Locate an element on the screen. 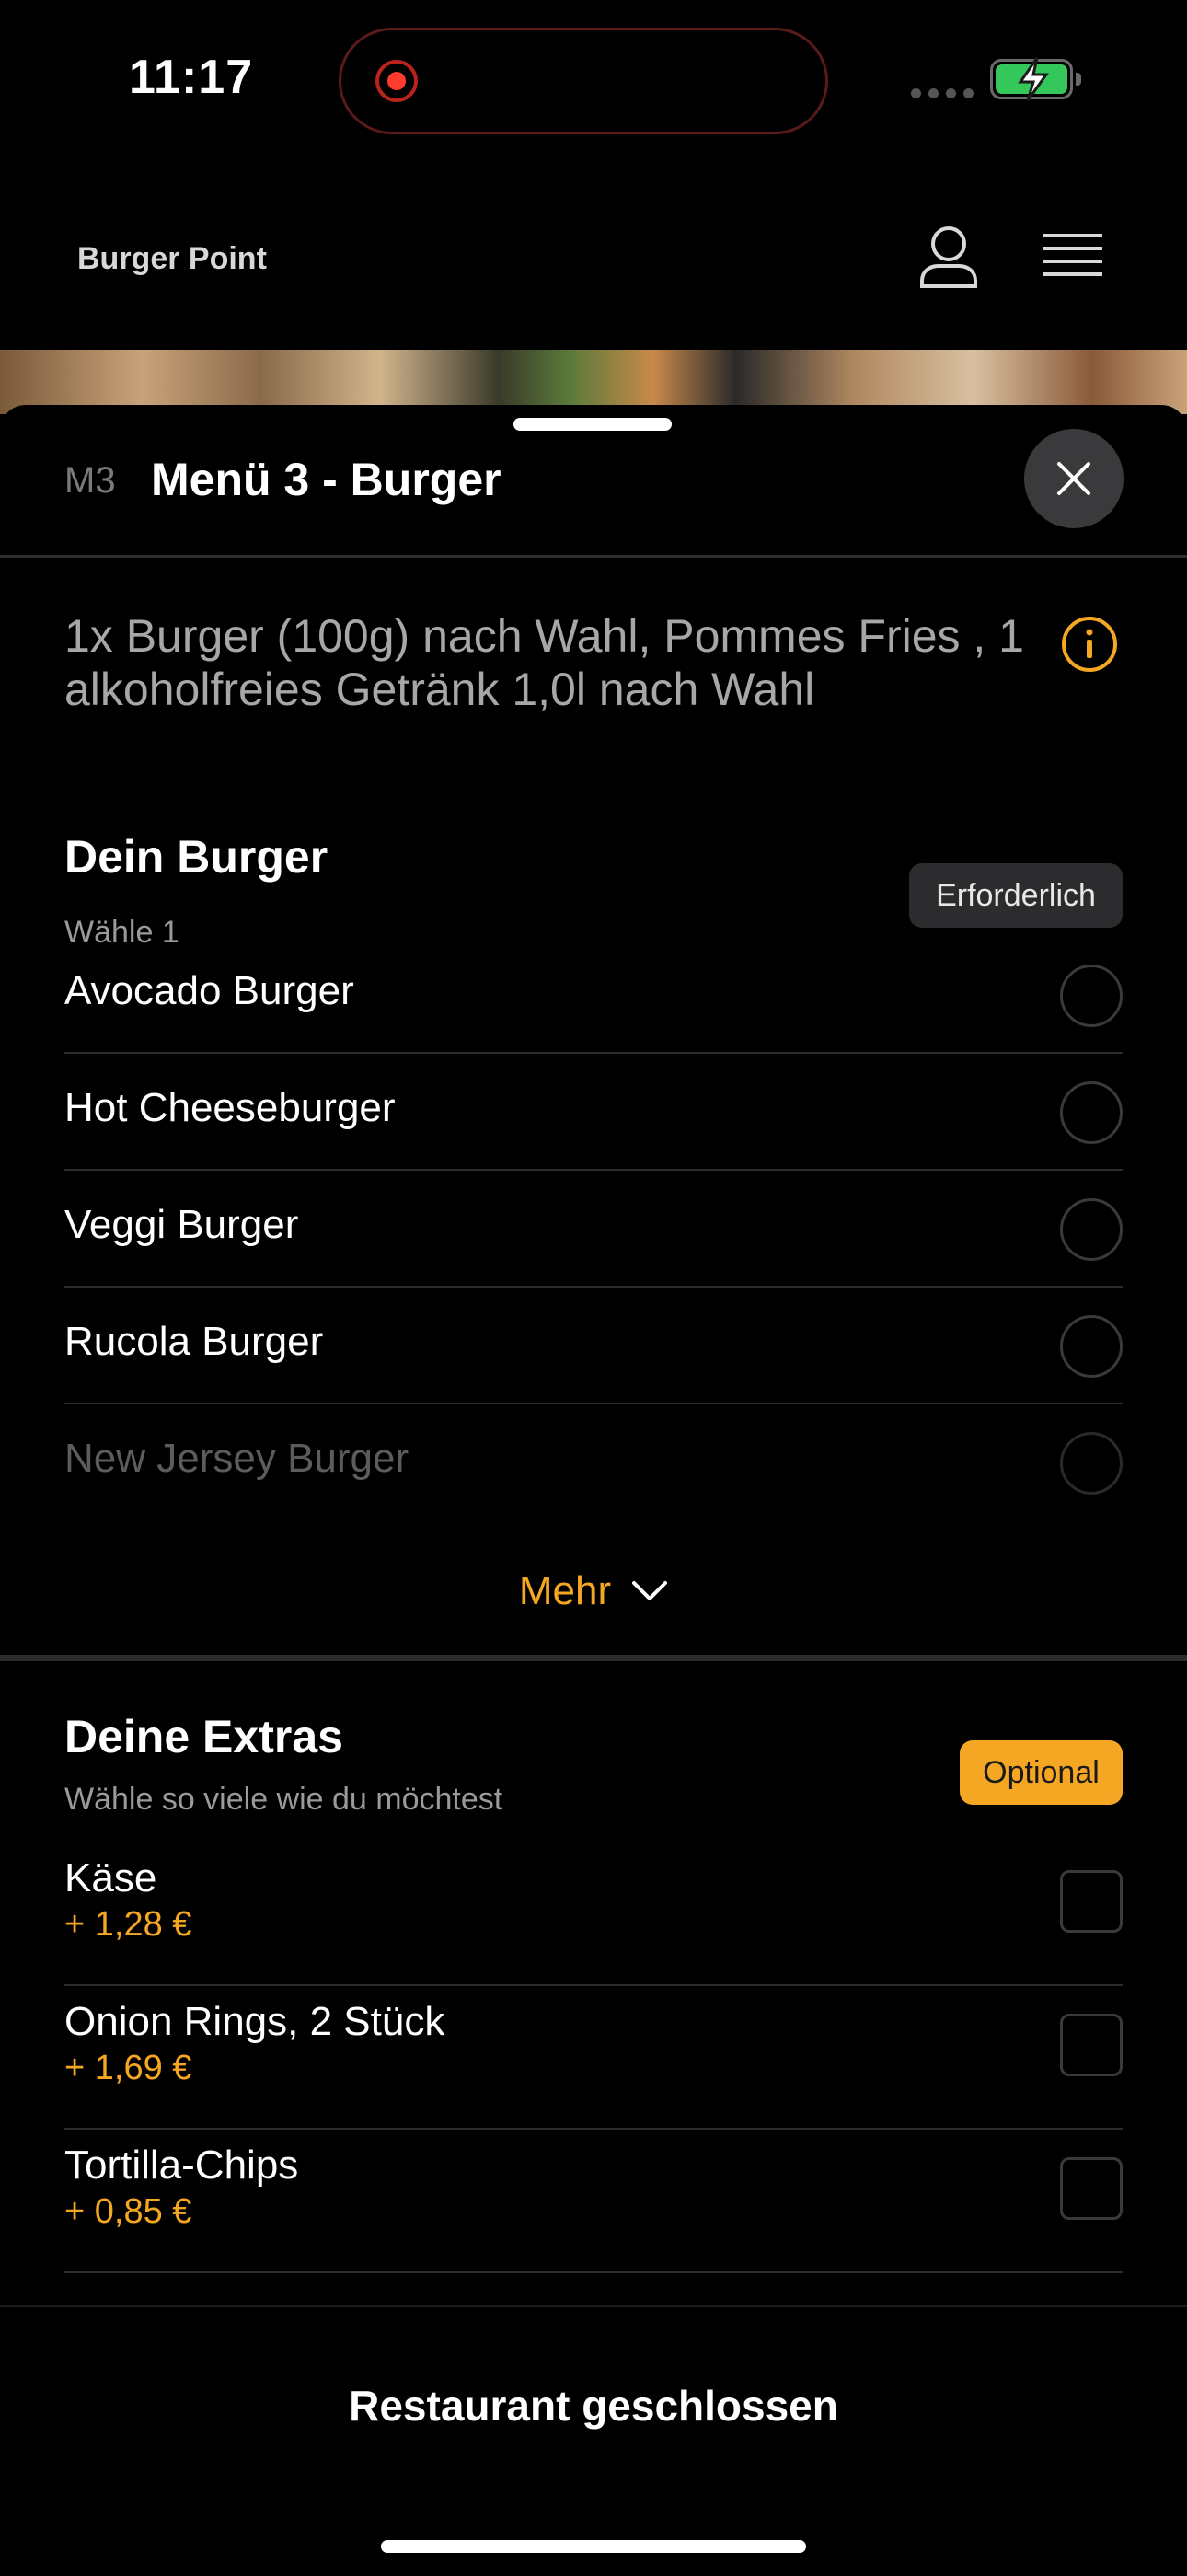 This screenshot has height=2576, width=1187. show-more-label: Mehr is located at coordinates (565, 1590).